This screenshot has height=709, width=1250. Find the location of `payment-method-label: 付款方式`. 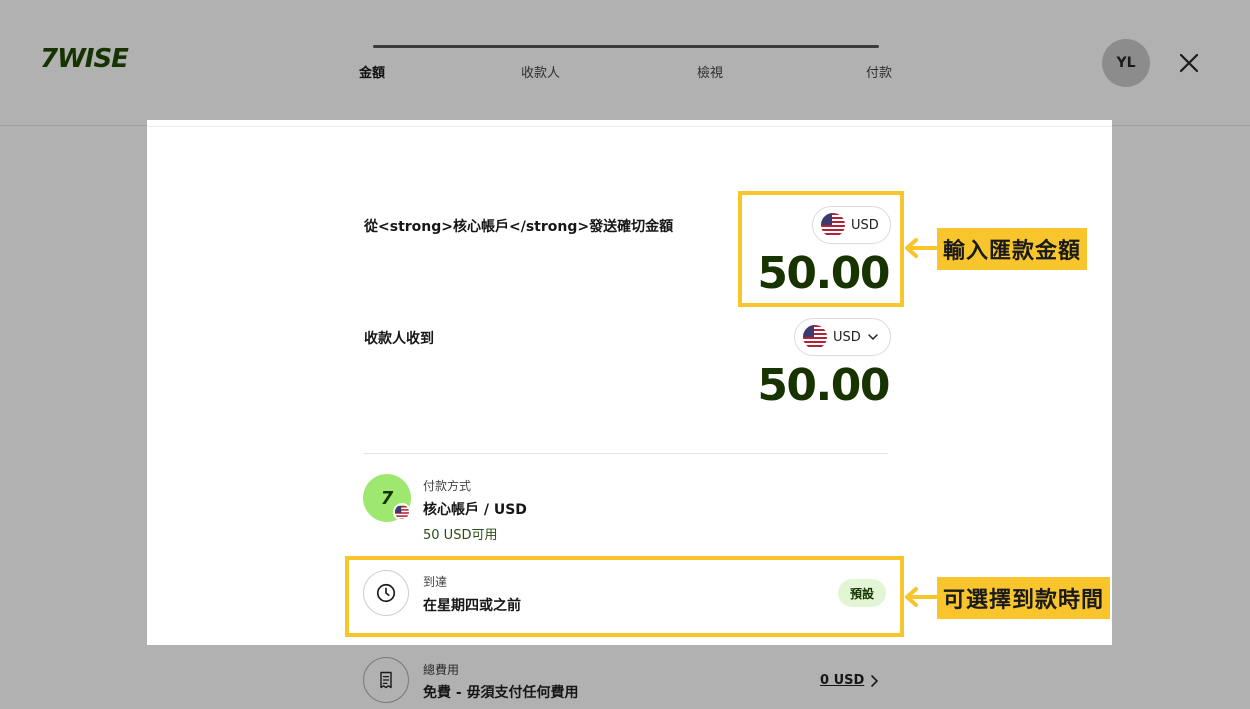

payment-method-label: 付款方式 is located at coordinates (447, 486).